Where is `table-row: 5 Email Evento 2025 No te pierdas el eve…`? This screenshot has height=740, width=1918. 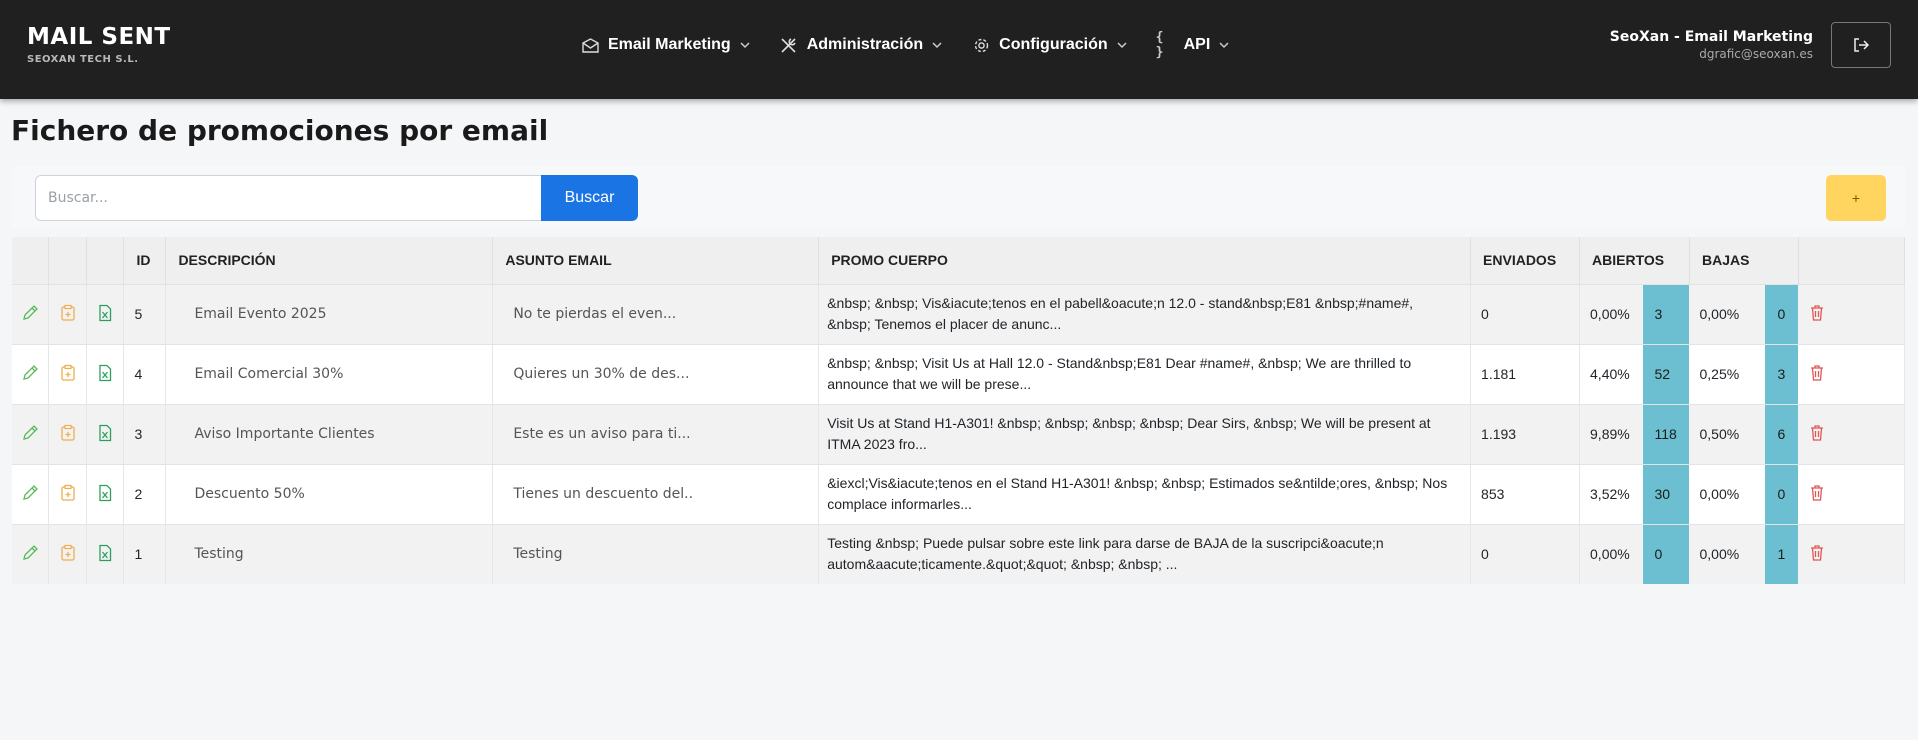
table-row: 5 Email Evento 2025 No te pierdas el eve… is located at coordinates (959, 313).